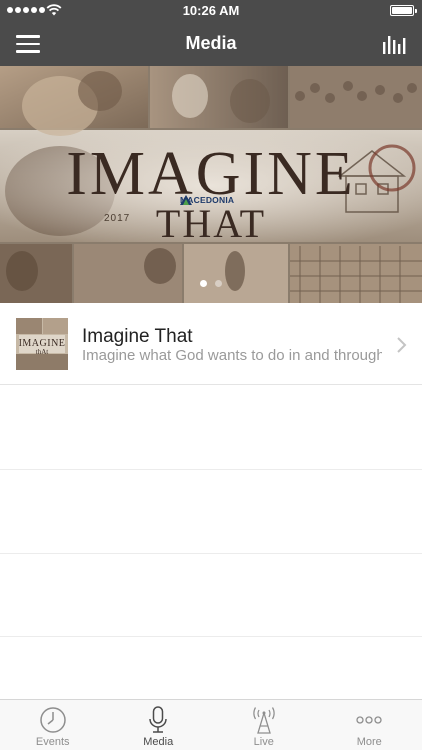 The width and height of the screenshot is (422, 750). Describe the element at coordinates (211, 283) in the screenshot. I see `page-indicator` at that location.